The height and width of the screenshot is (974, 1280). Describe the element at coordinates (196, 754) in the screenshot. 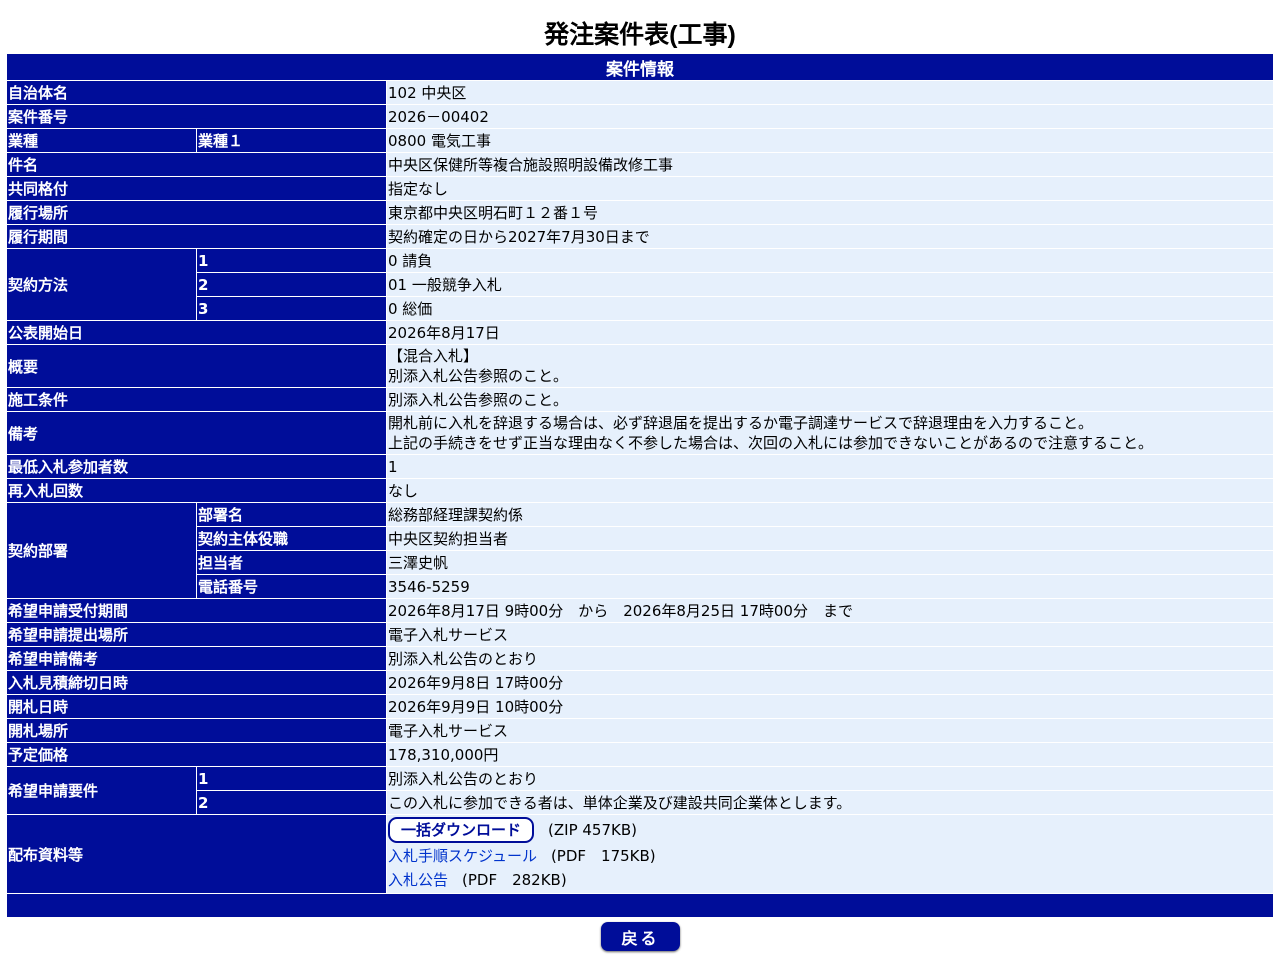

I see `field-label: 予定価格` at that location.